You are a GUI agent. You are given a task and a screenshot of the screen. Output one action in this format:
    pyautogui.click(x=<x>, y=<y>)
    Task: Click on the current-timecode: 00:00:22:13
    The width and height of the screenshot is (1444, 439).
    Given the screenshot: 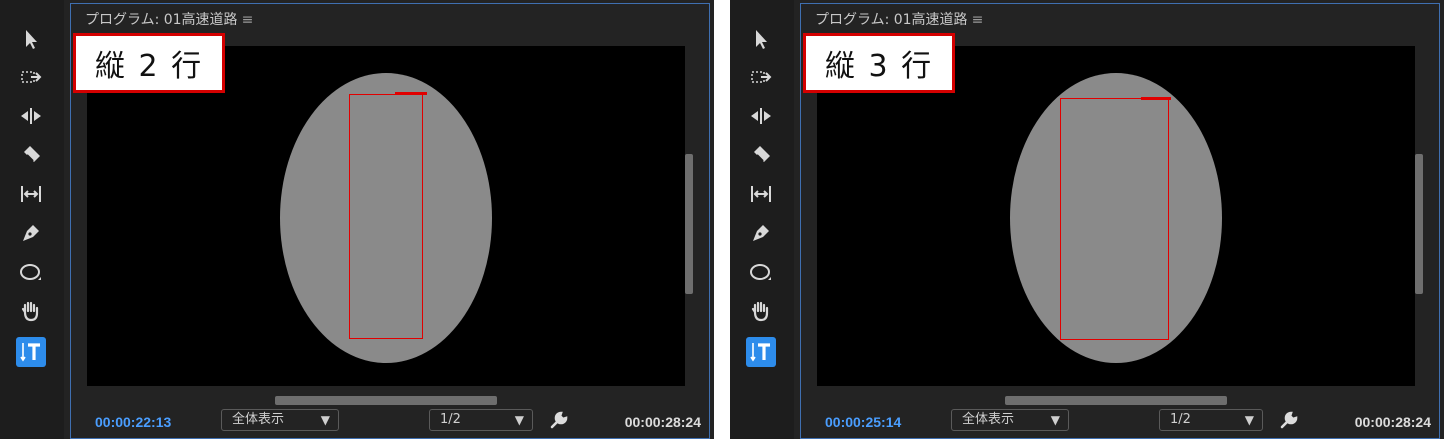 What is the action you would take?
    pyautogui.click(x=133, y=422)
    